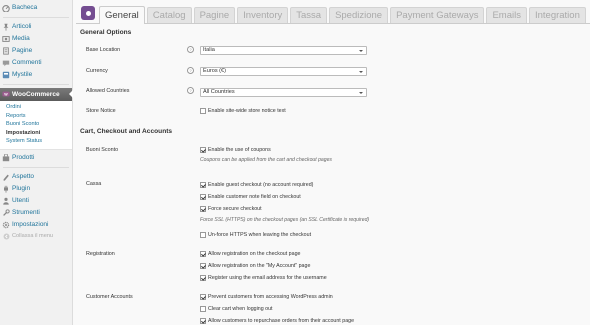 The width and height of the screenshot is (590, 325). I want to click on force-secure-label: Force secure checkout, so click(235, 209).